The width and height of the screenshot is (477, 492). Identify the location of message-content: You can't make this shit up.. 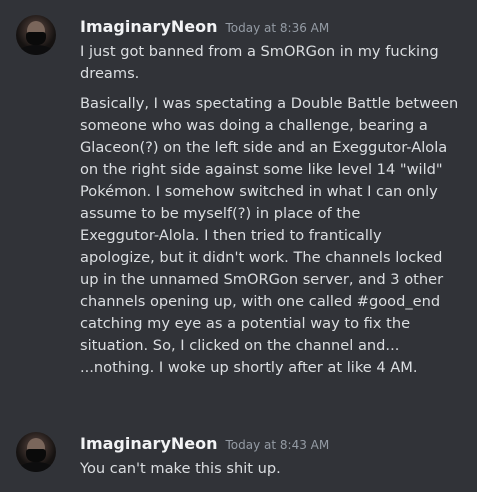
(276, 469).